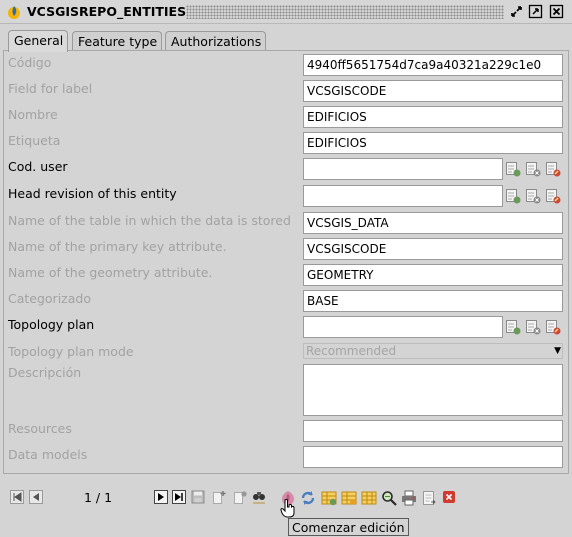 This screenshot has width=572, height=537. I want to click on record-position: 1 / 1, so click(98, 497).